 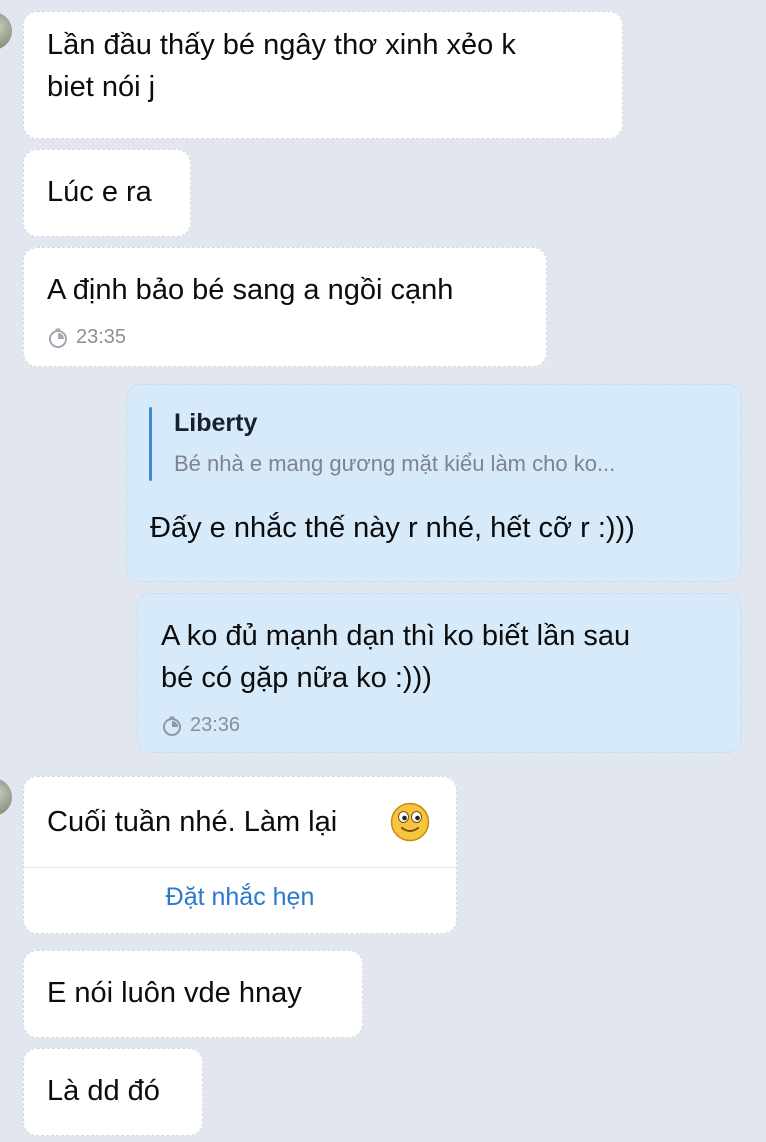 I want to click on message-text: E nói luôn vde hnay, so click(x=174, y=993).